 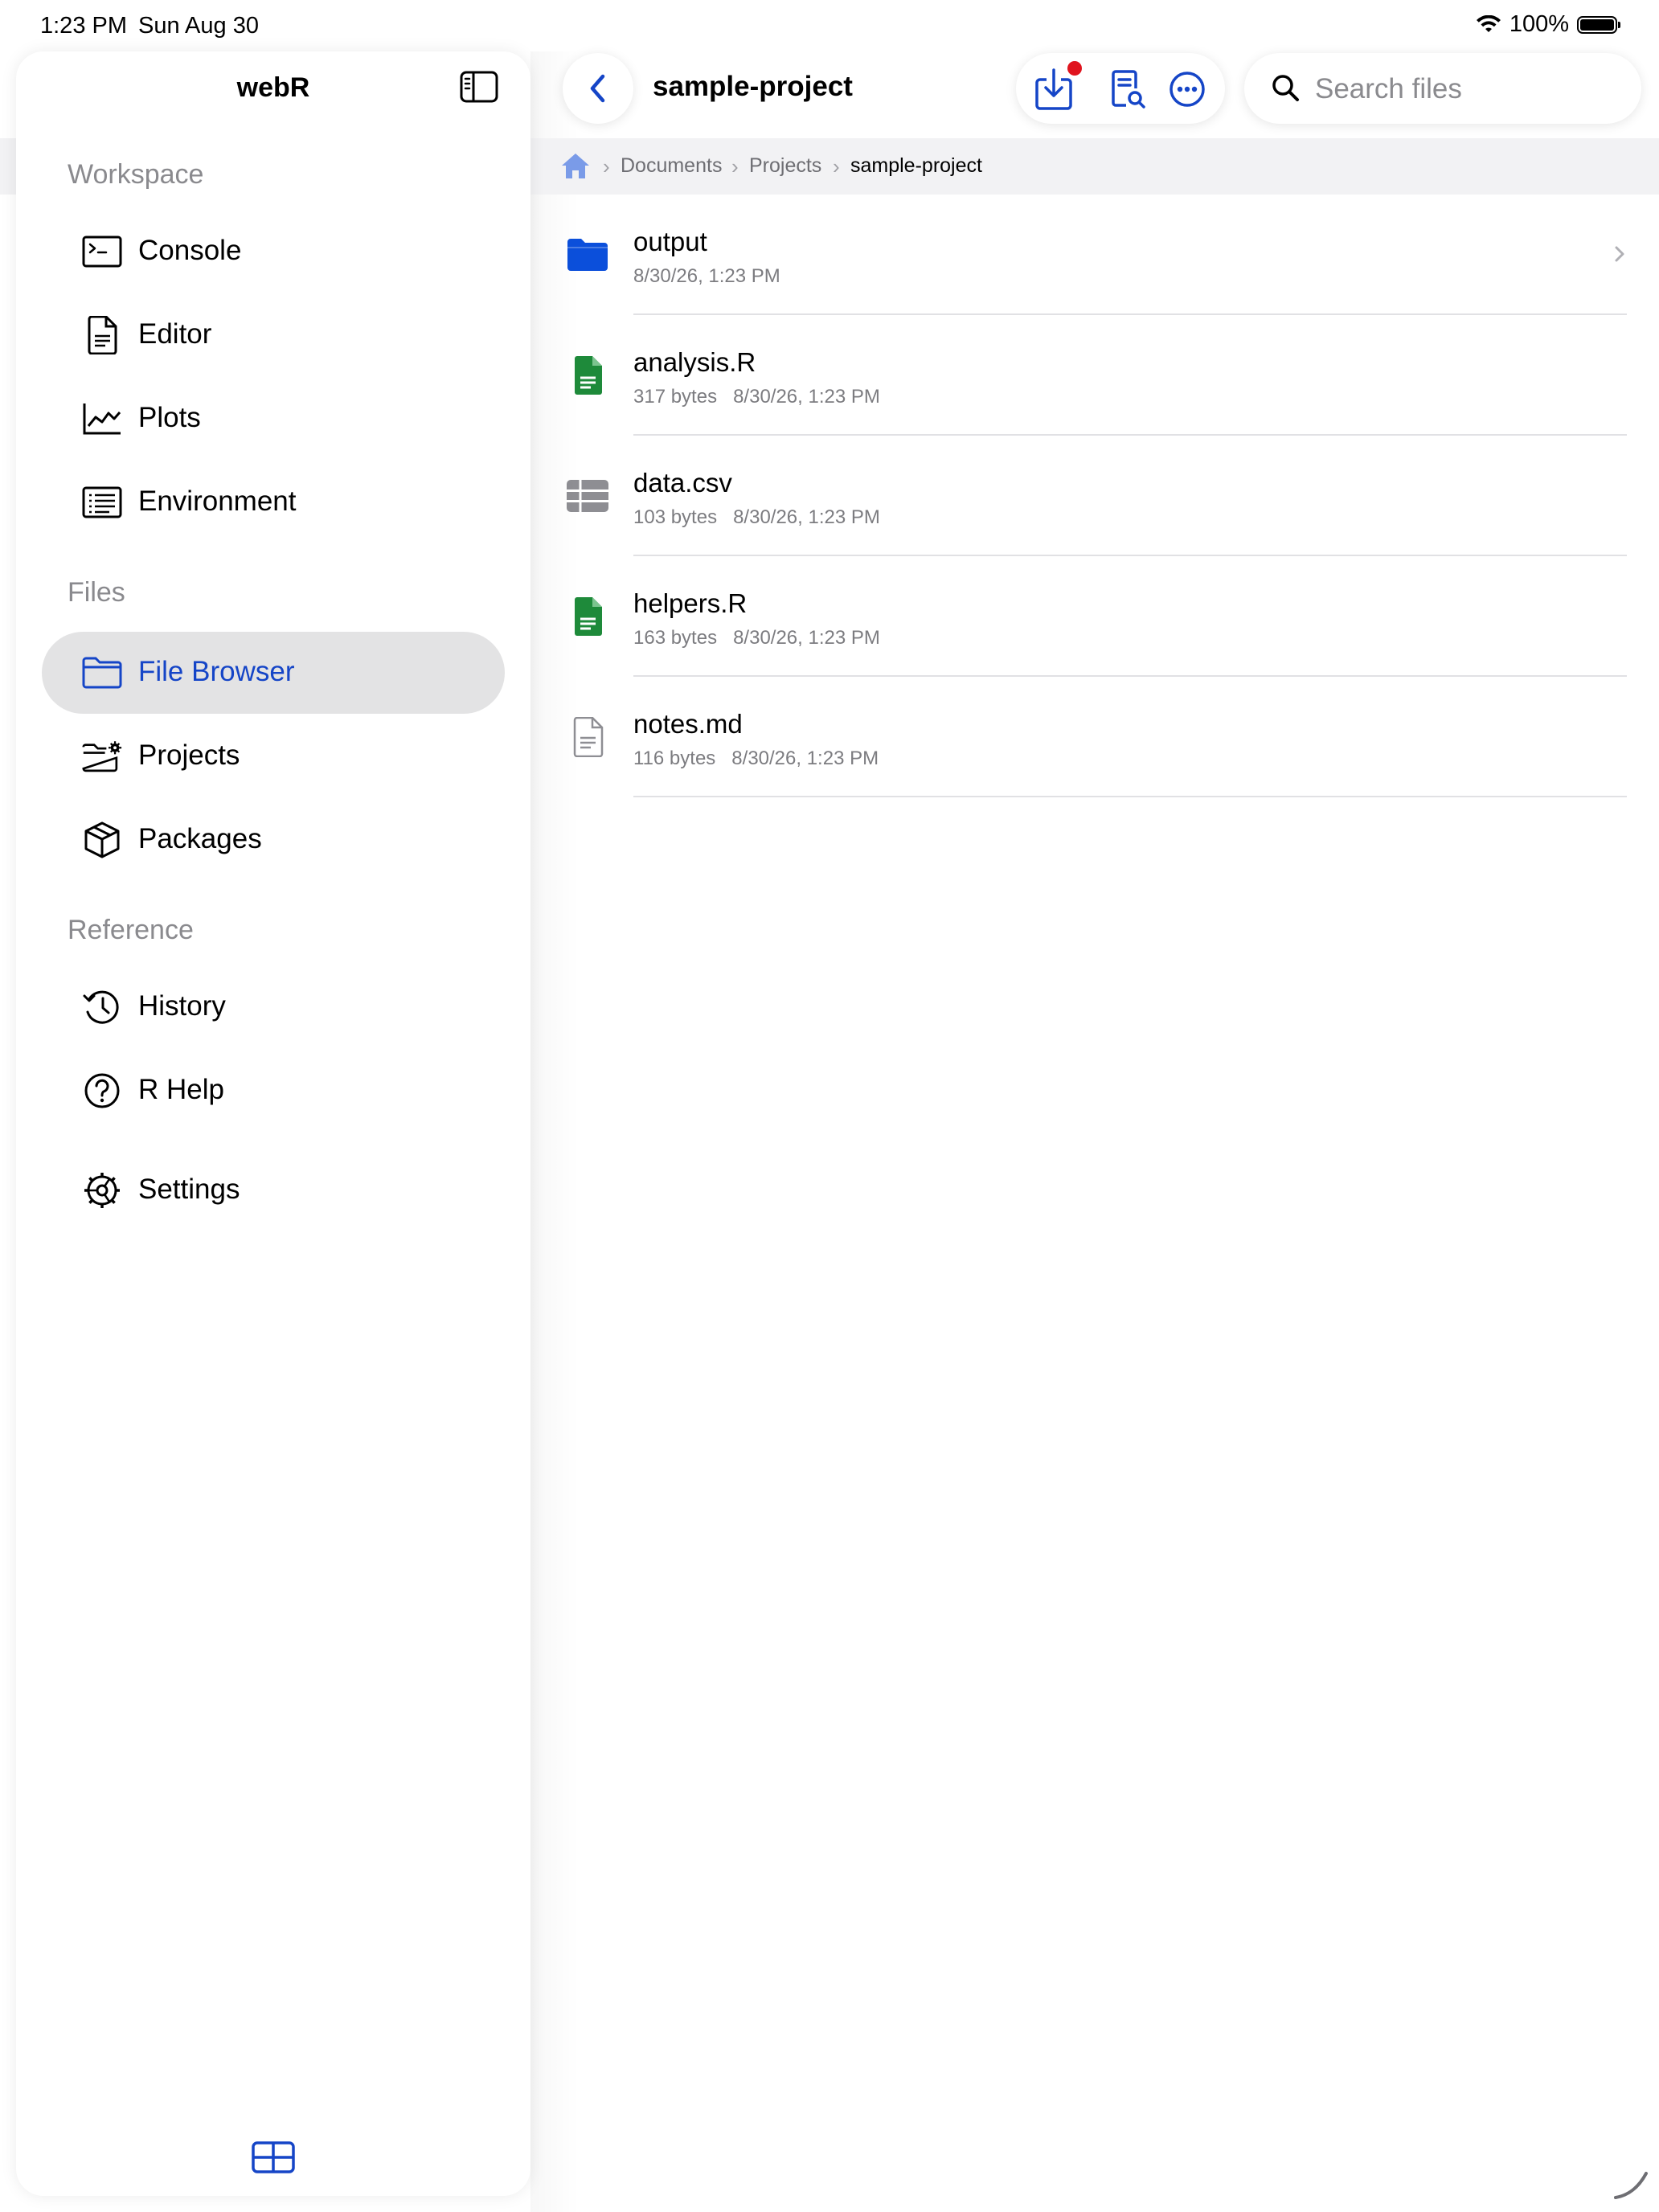 I want to click on question-icon, so click(x=102, y=1090).